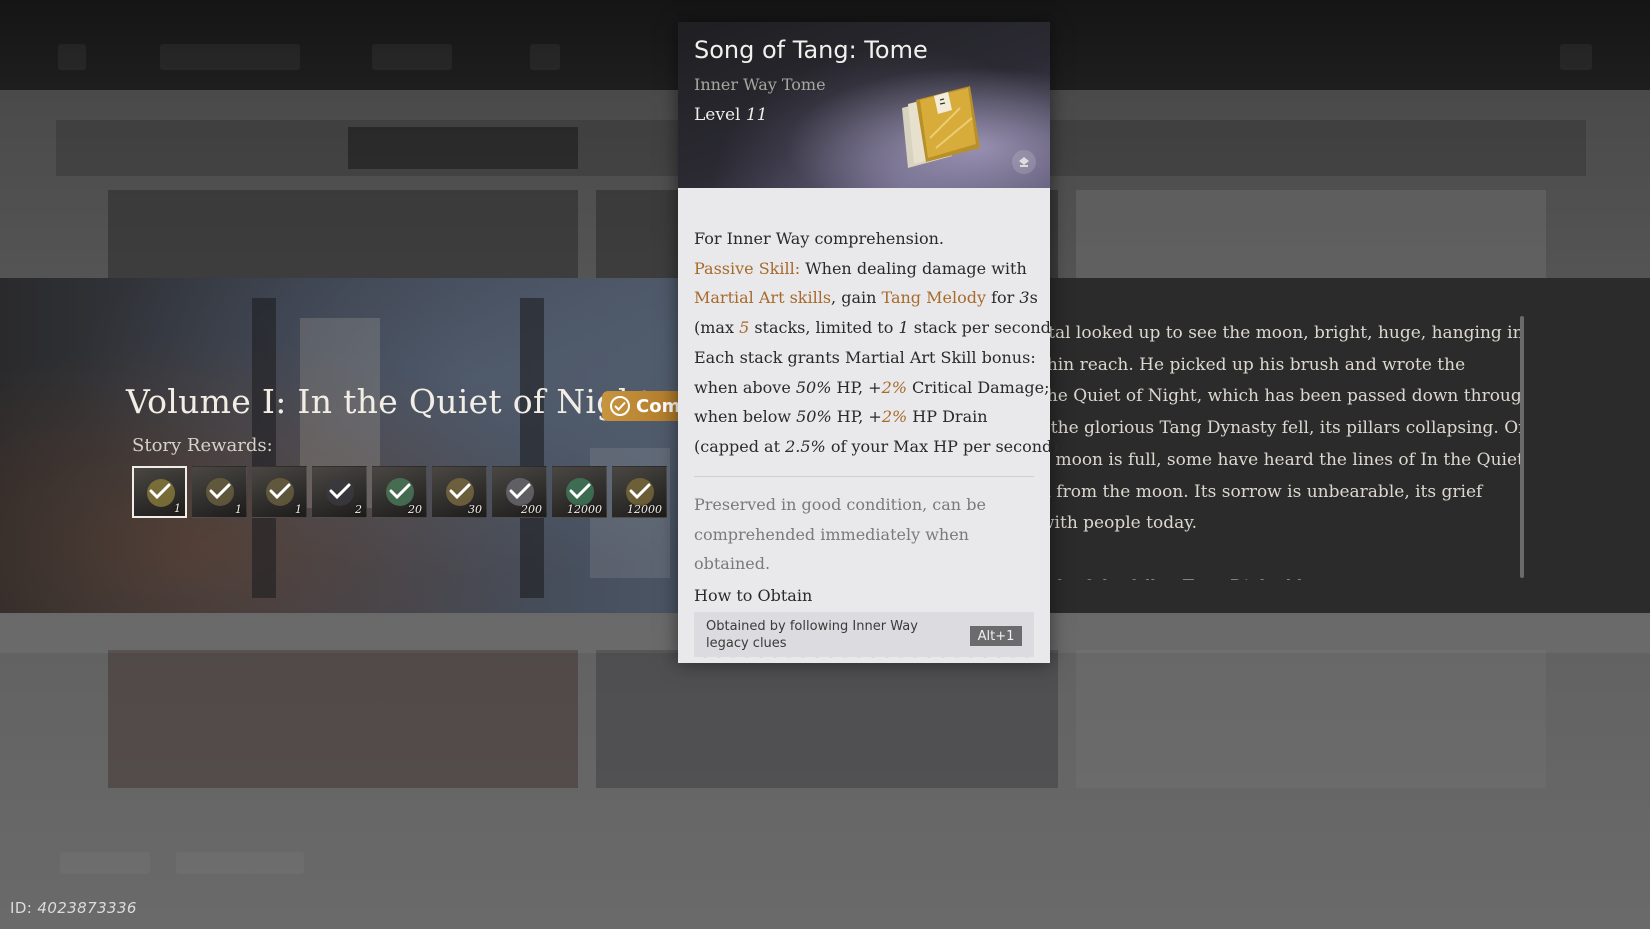 The width and height of the screenshot is (1650, 929). I want to click on divider, so click(864, 476).